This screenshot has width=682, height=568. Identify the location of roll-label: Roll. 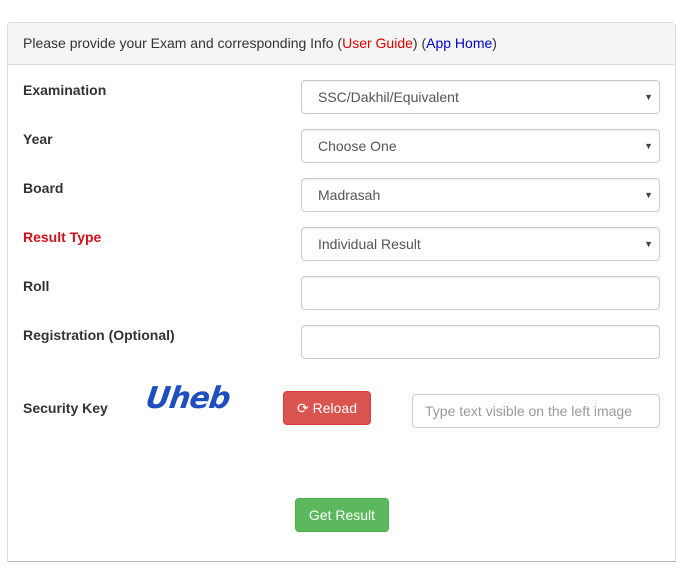
(36, 286).